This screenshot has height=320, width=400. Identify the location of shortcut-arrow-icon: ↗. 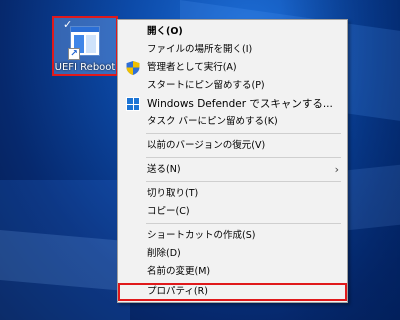
(74, 54).